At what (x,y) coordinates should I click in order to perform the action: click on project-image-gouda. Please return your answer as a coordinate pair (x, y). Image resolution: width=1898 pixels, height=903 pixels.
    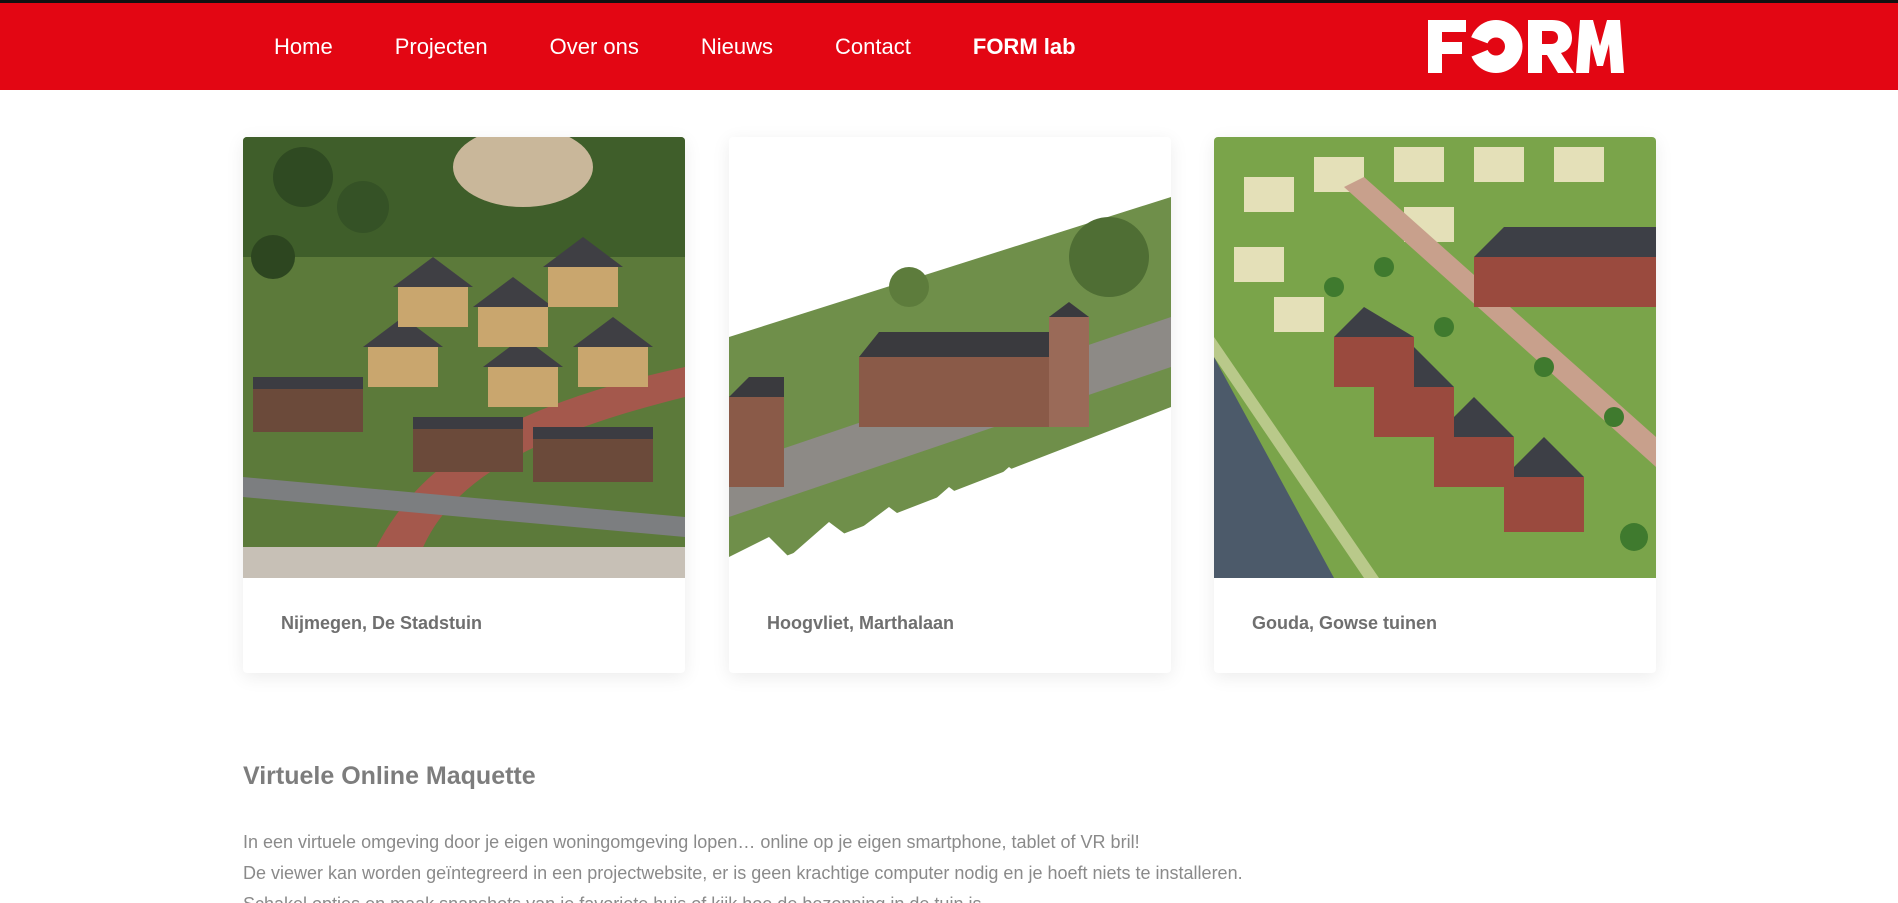
    Looking at the image, I should click on (1435, 357).